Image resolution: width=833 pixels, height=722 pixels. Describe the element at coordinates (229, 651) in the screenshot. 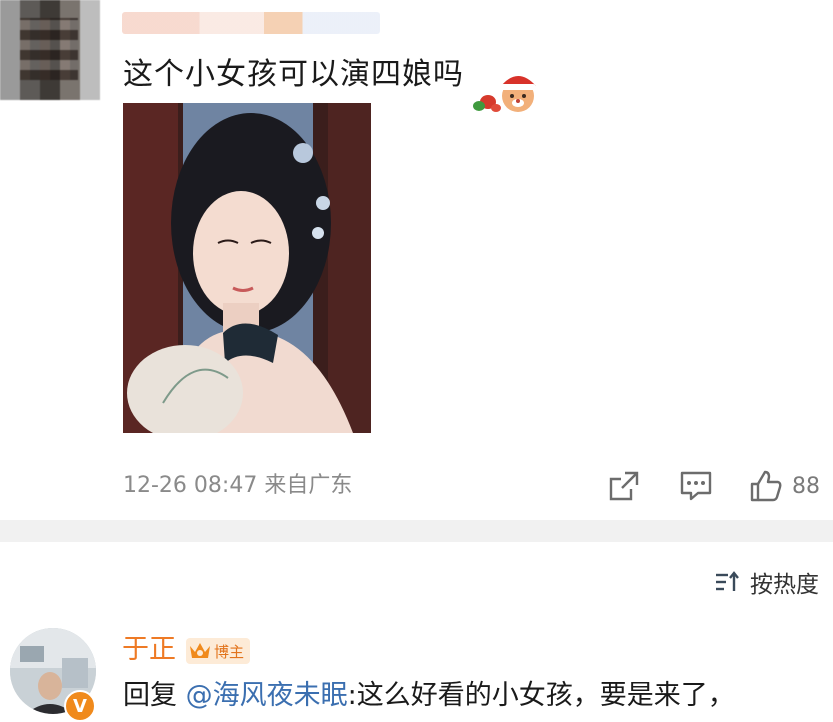

I see `blogger-tag-label: 博主` at that location.